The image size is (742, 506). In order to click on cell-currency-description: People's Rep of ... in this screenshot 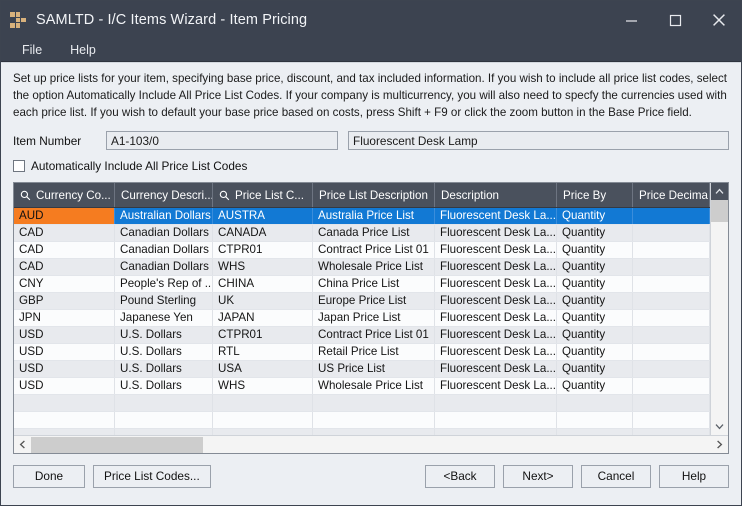, I will do `click(164, 284)`.